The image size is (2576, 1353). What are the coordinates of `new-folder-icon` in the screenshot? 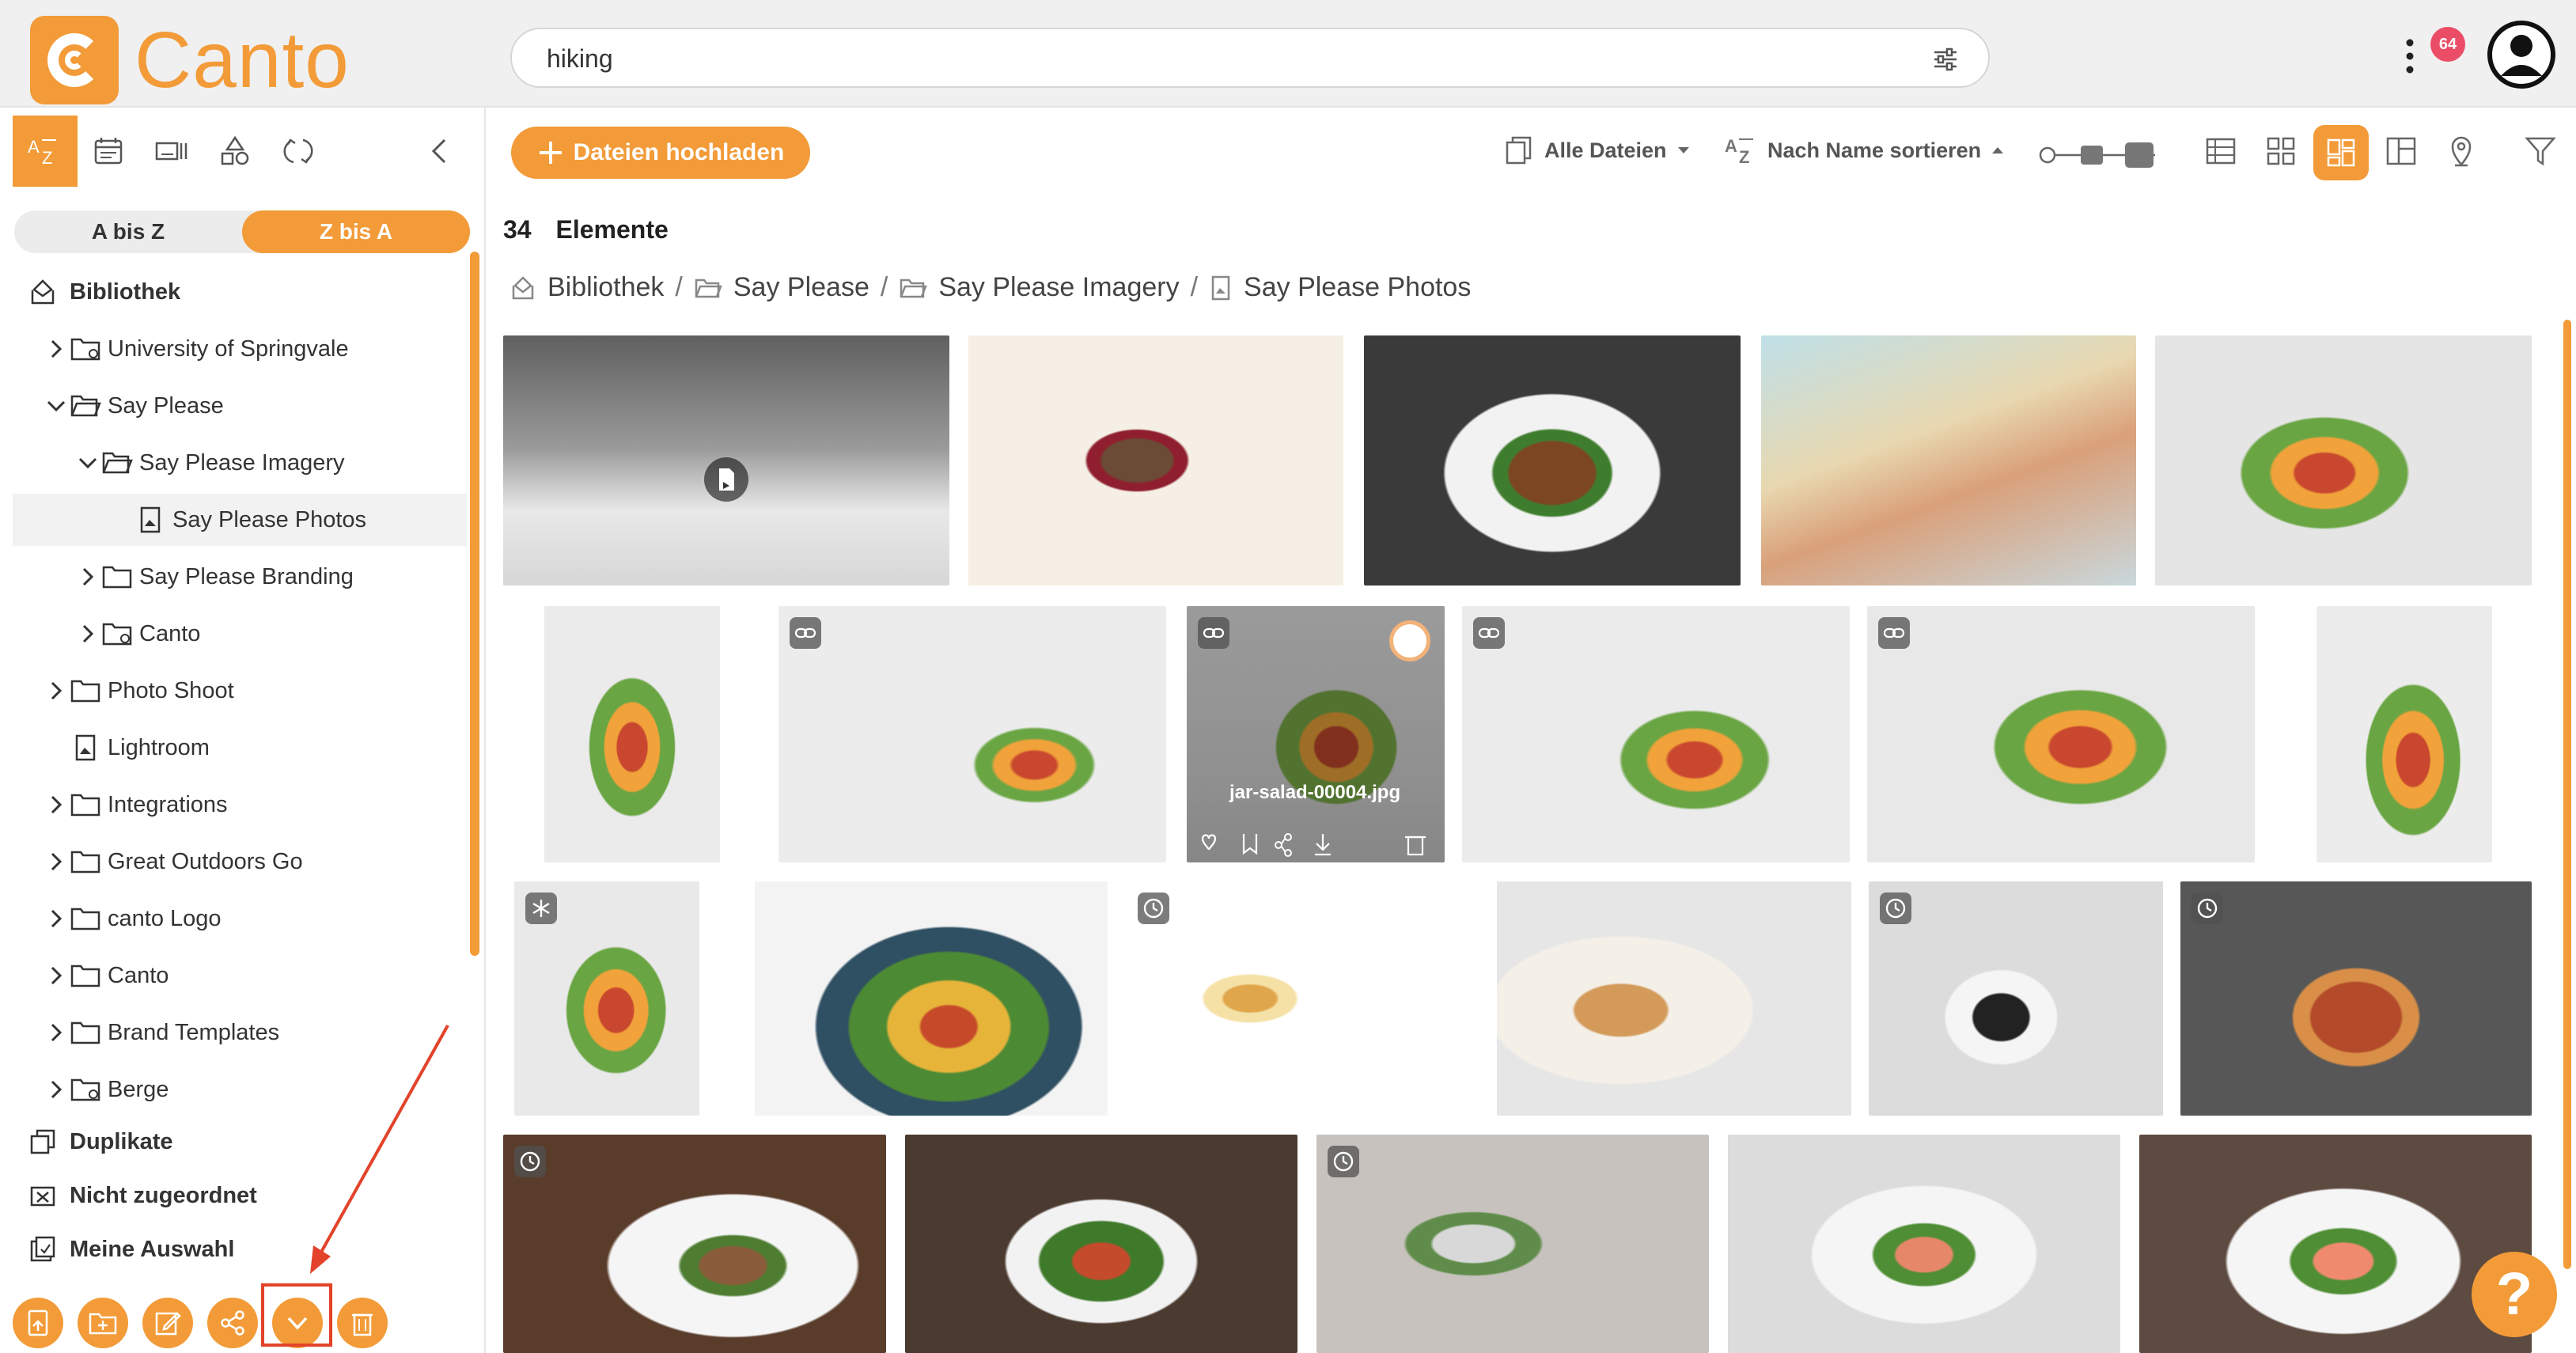 It's located at (103, 1323).